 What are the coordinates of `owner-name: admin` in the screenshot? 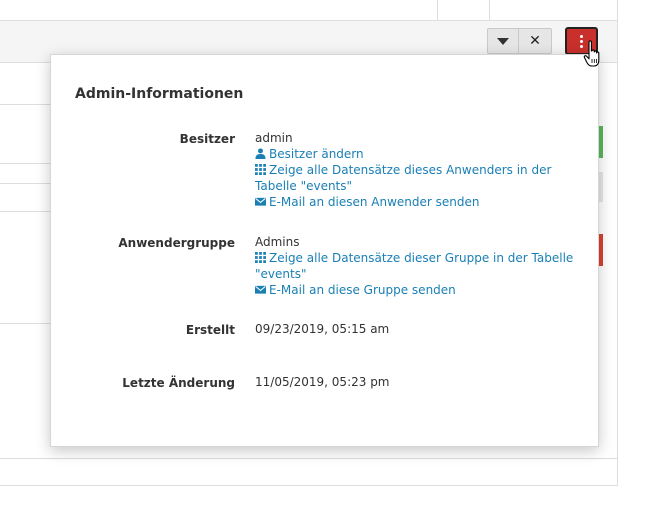 It's located at (274, 138).